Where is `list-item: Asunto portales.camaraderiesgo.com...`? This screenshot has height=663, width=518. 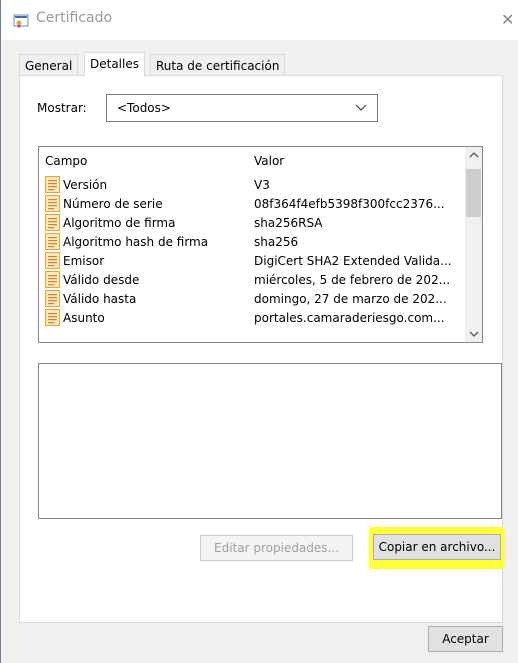
list-item: Asunto portales.camaraderiesgo.com... is located at coordinates (253, 317).